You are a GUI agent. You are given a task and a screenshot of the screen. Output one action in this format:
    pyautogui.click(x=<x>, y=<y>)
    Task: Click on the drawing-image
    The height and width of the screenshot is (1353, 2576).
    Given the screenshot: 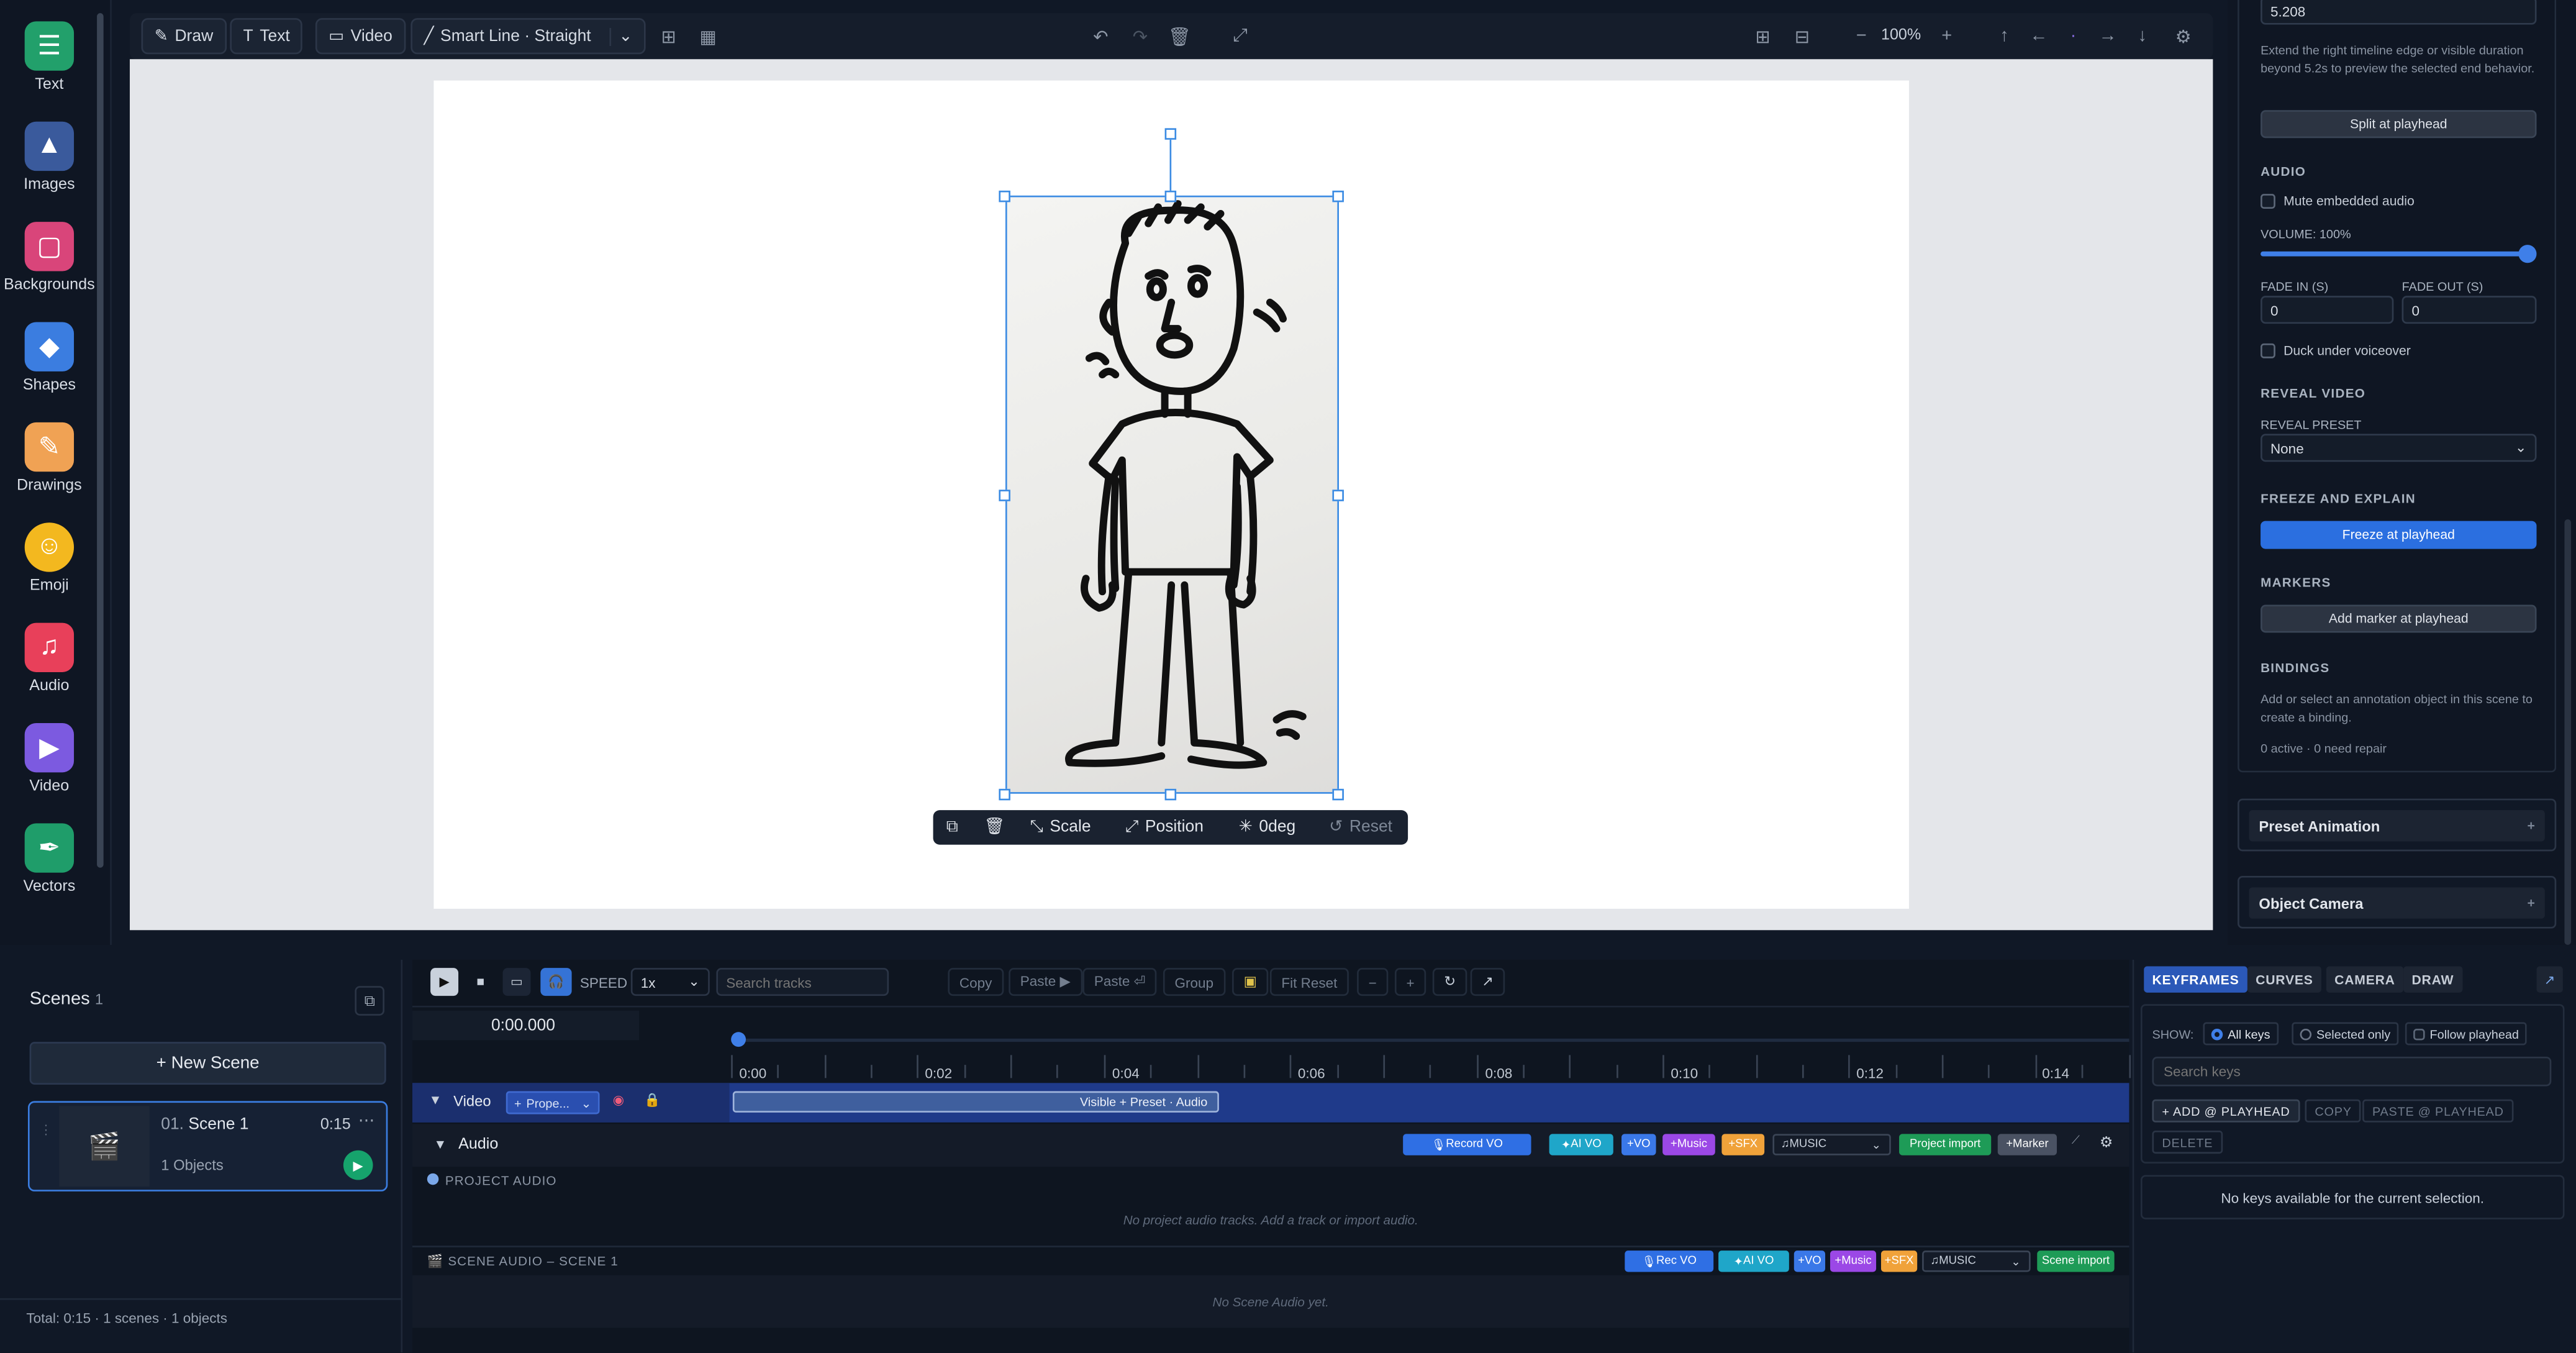 What is the action you would take?
    pyautogui.click(x=1172, y=495)
    